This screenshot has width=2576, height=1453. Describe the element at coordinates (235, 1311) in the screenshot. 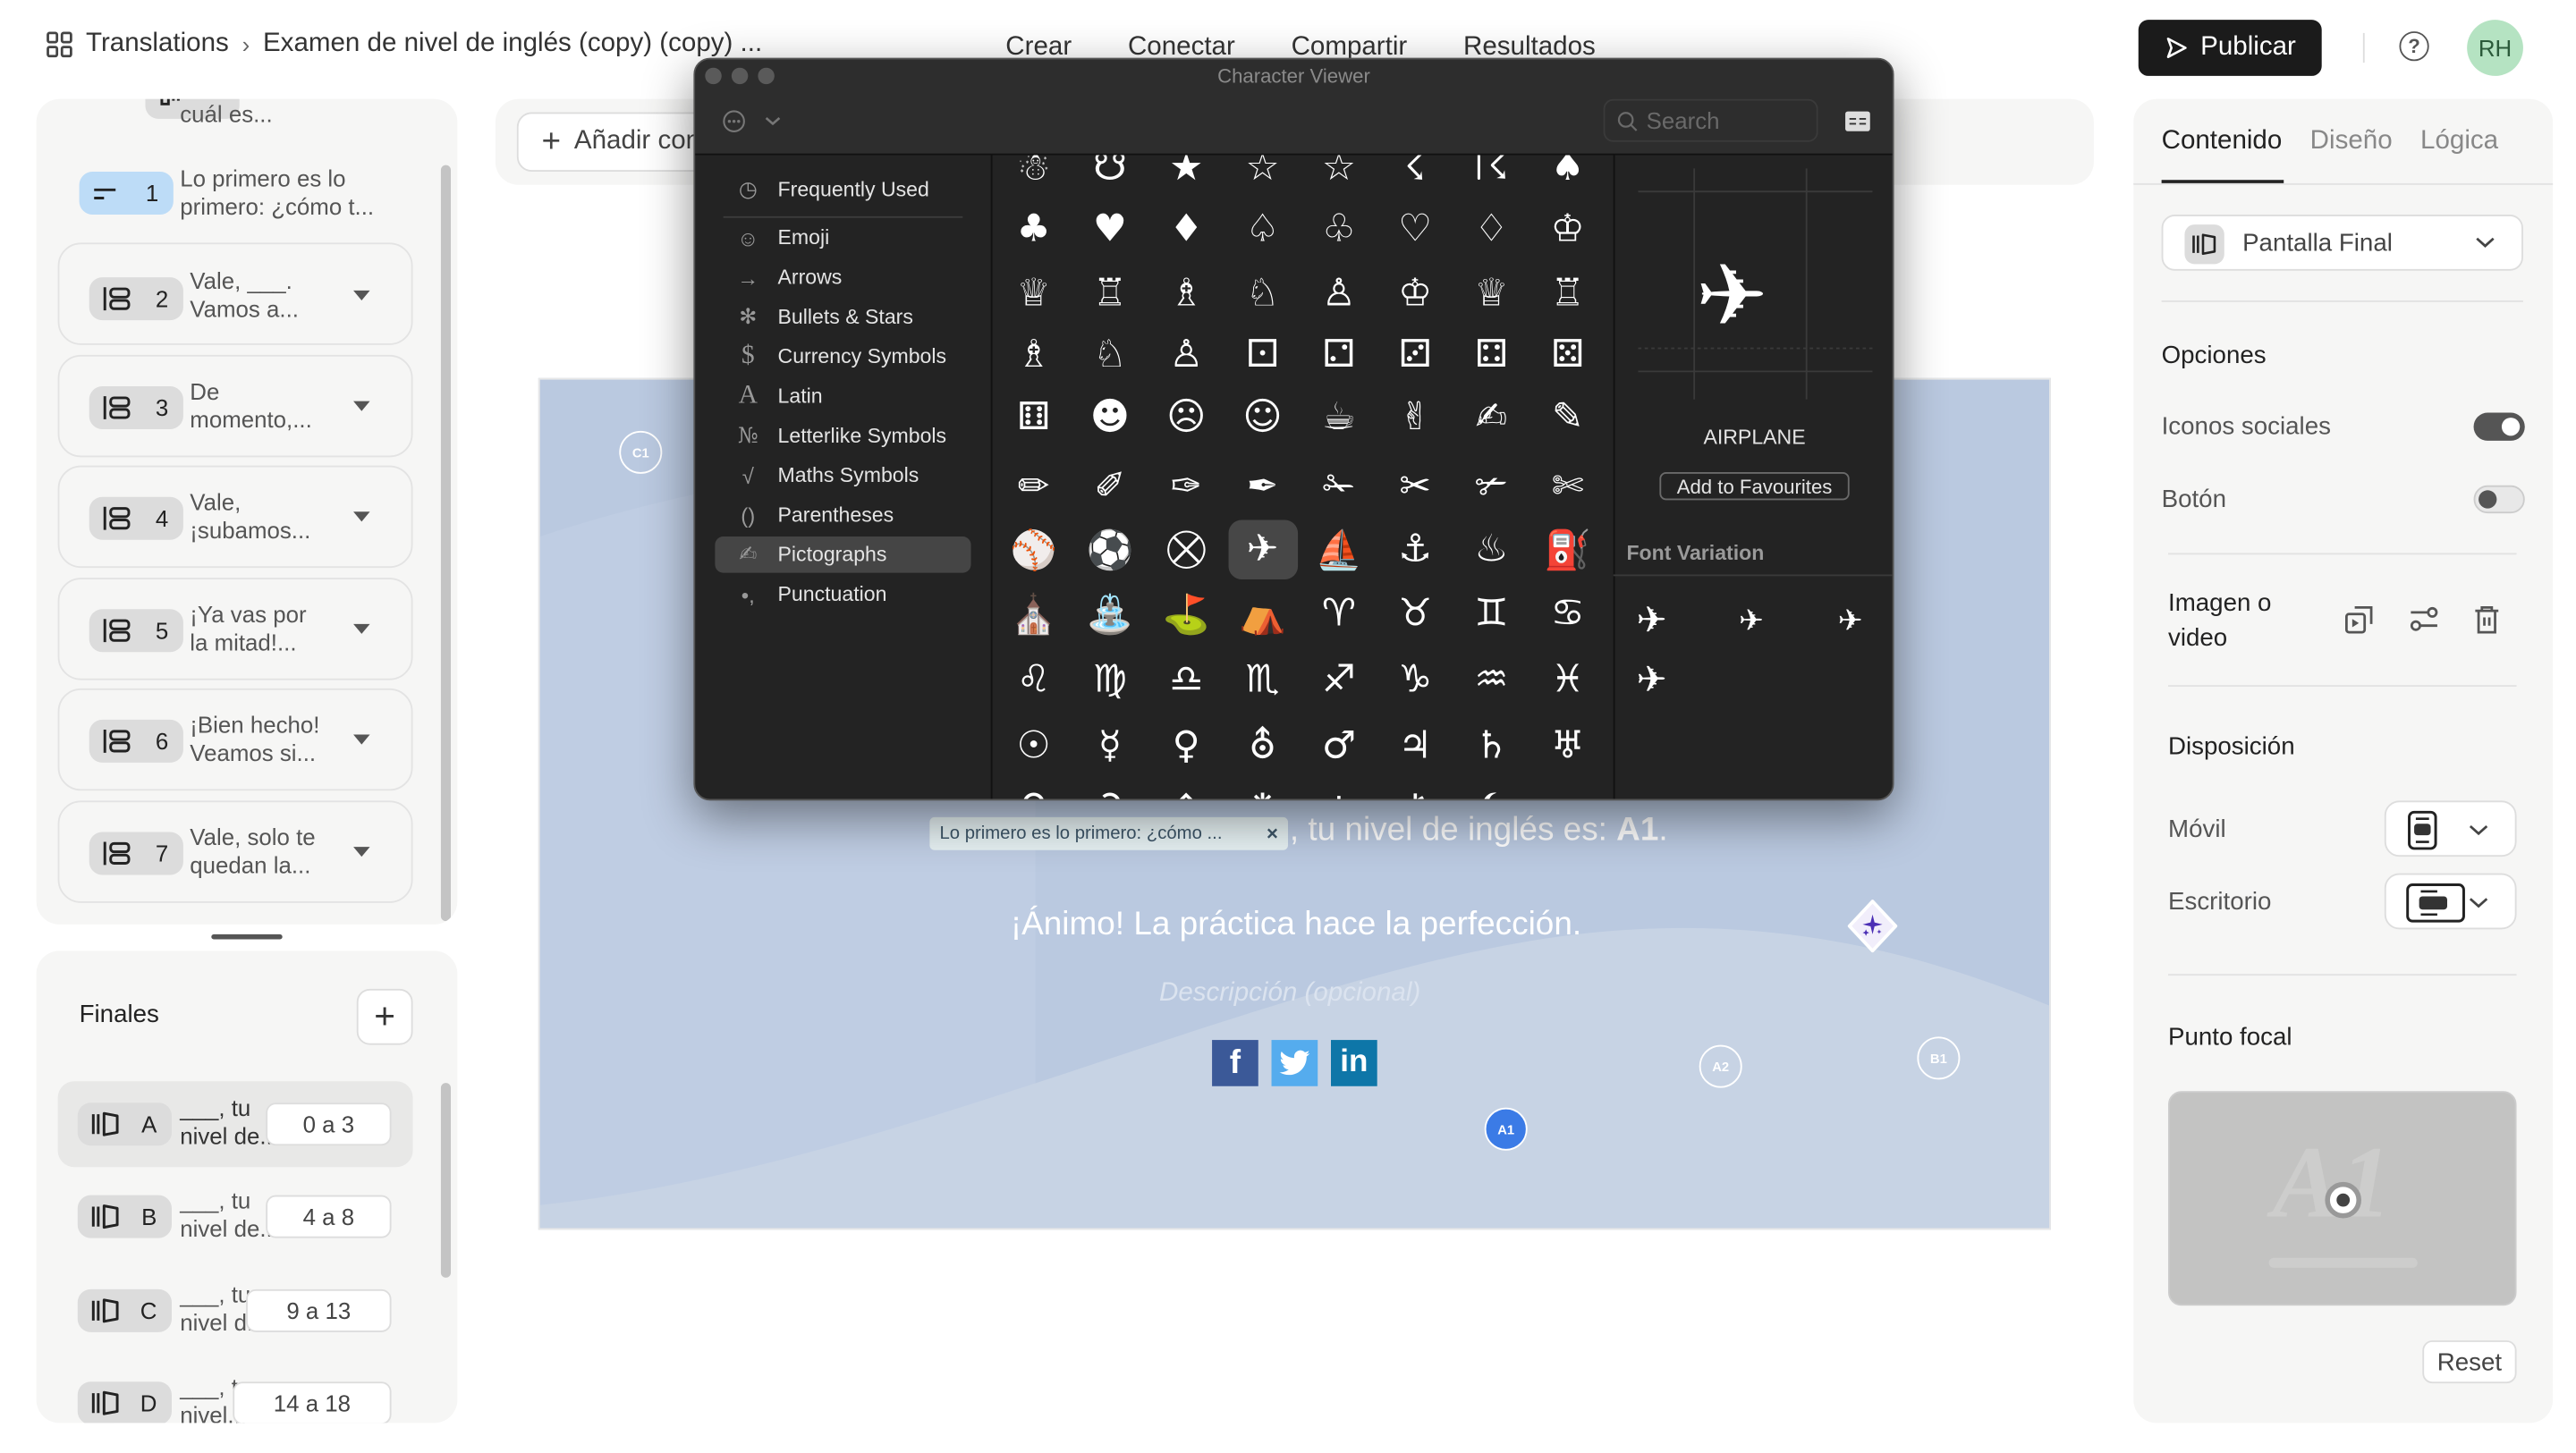

I see `ending-item-c: C ___, tu nivel d... 9 a 13` at that location.